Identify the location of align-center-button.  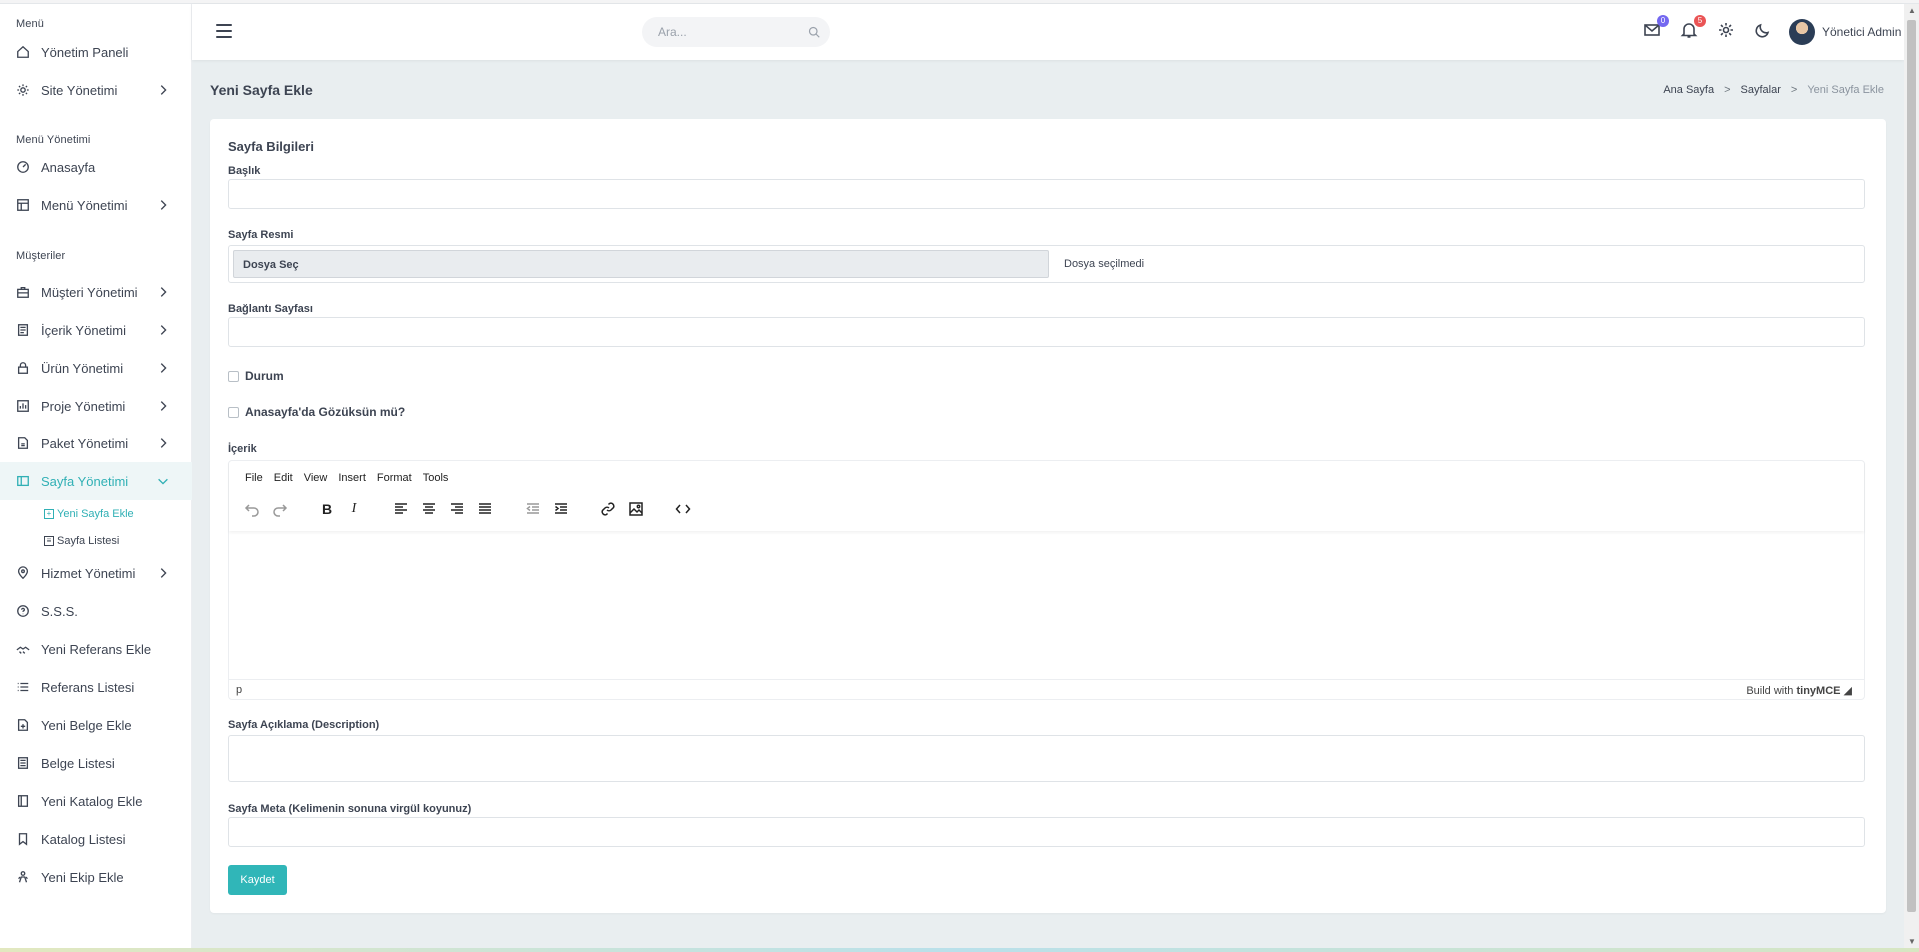
(429, 509).